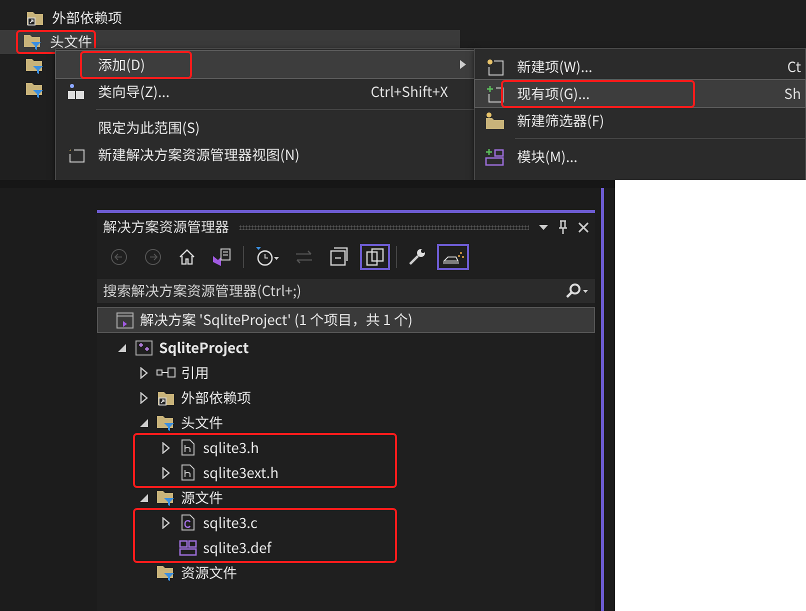 The image size is (806, 611). I want to click on solution-icon, so click(125, 320).